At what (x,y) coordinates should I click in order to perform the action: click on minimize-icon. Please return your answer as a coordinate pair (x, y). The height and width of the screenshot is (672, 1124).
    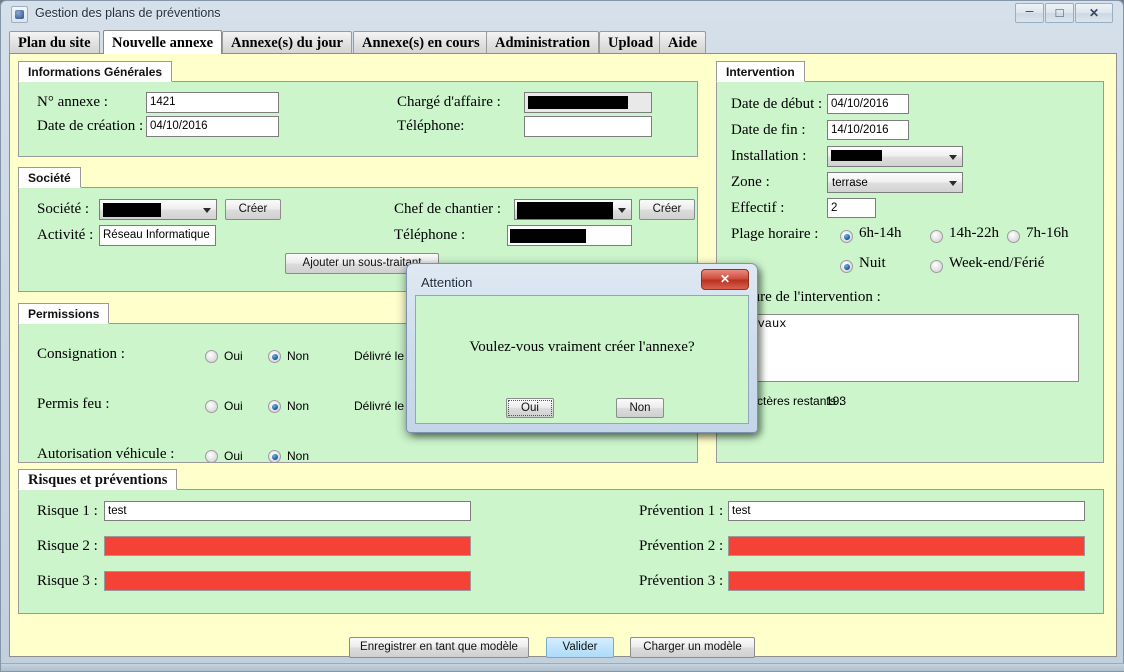
    Looking at the image, I should click on (1029, 13).